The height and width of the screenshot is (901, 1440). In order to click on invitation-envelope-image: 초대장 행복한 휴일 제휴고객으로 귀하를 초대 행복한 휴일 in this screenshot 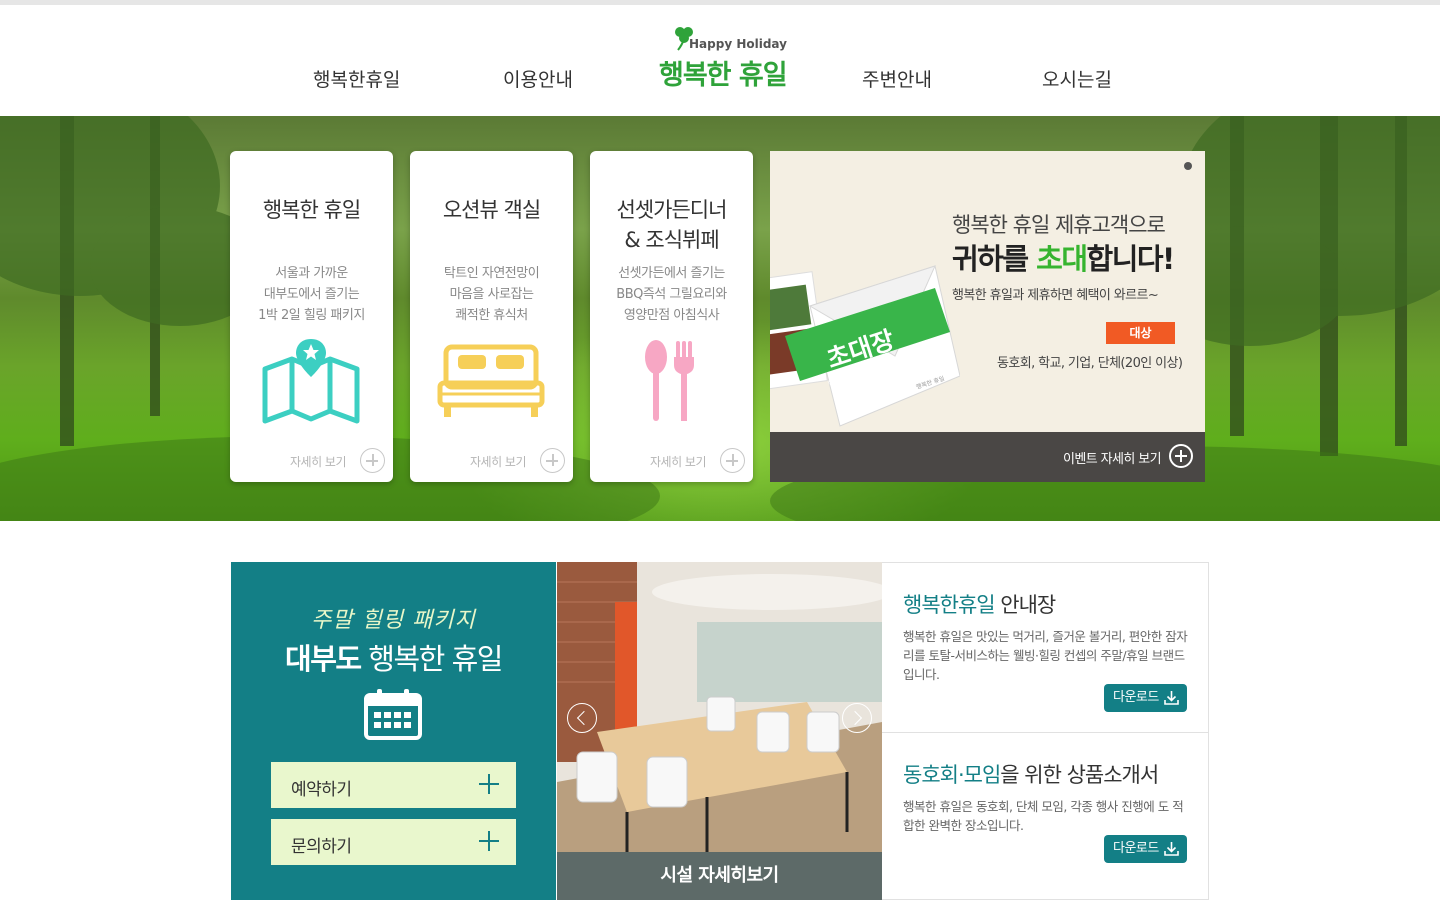, I will do `click(865, 346)`.